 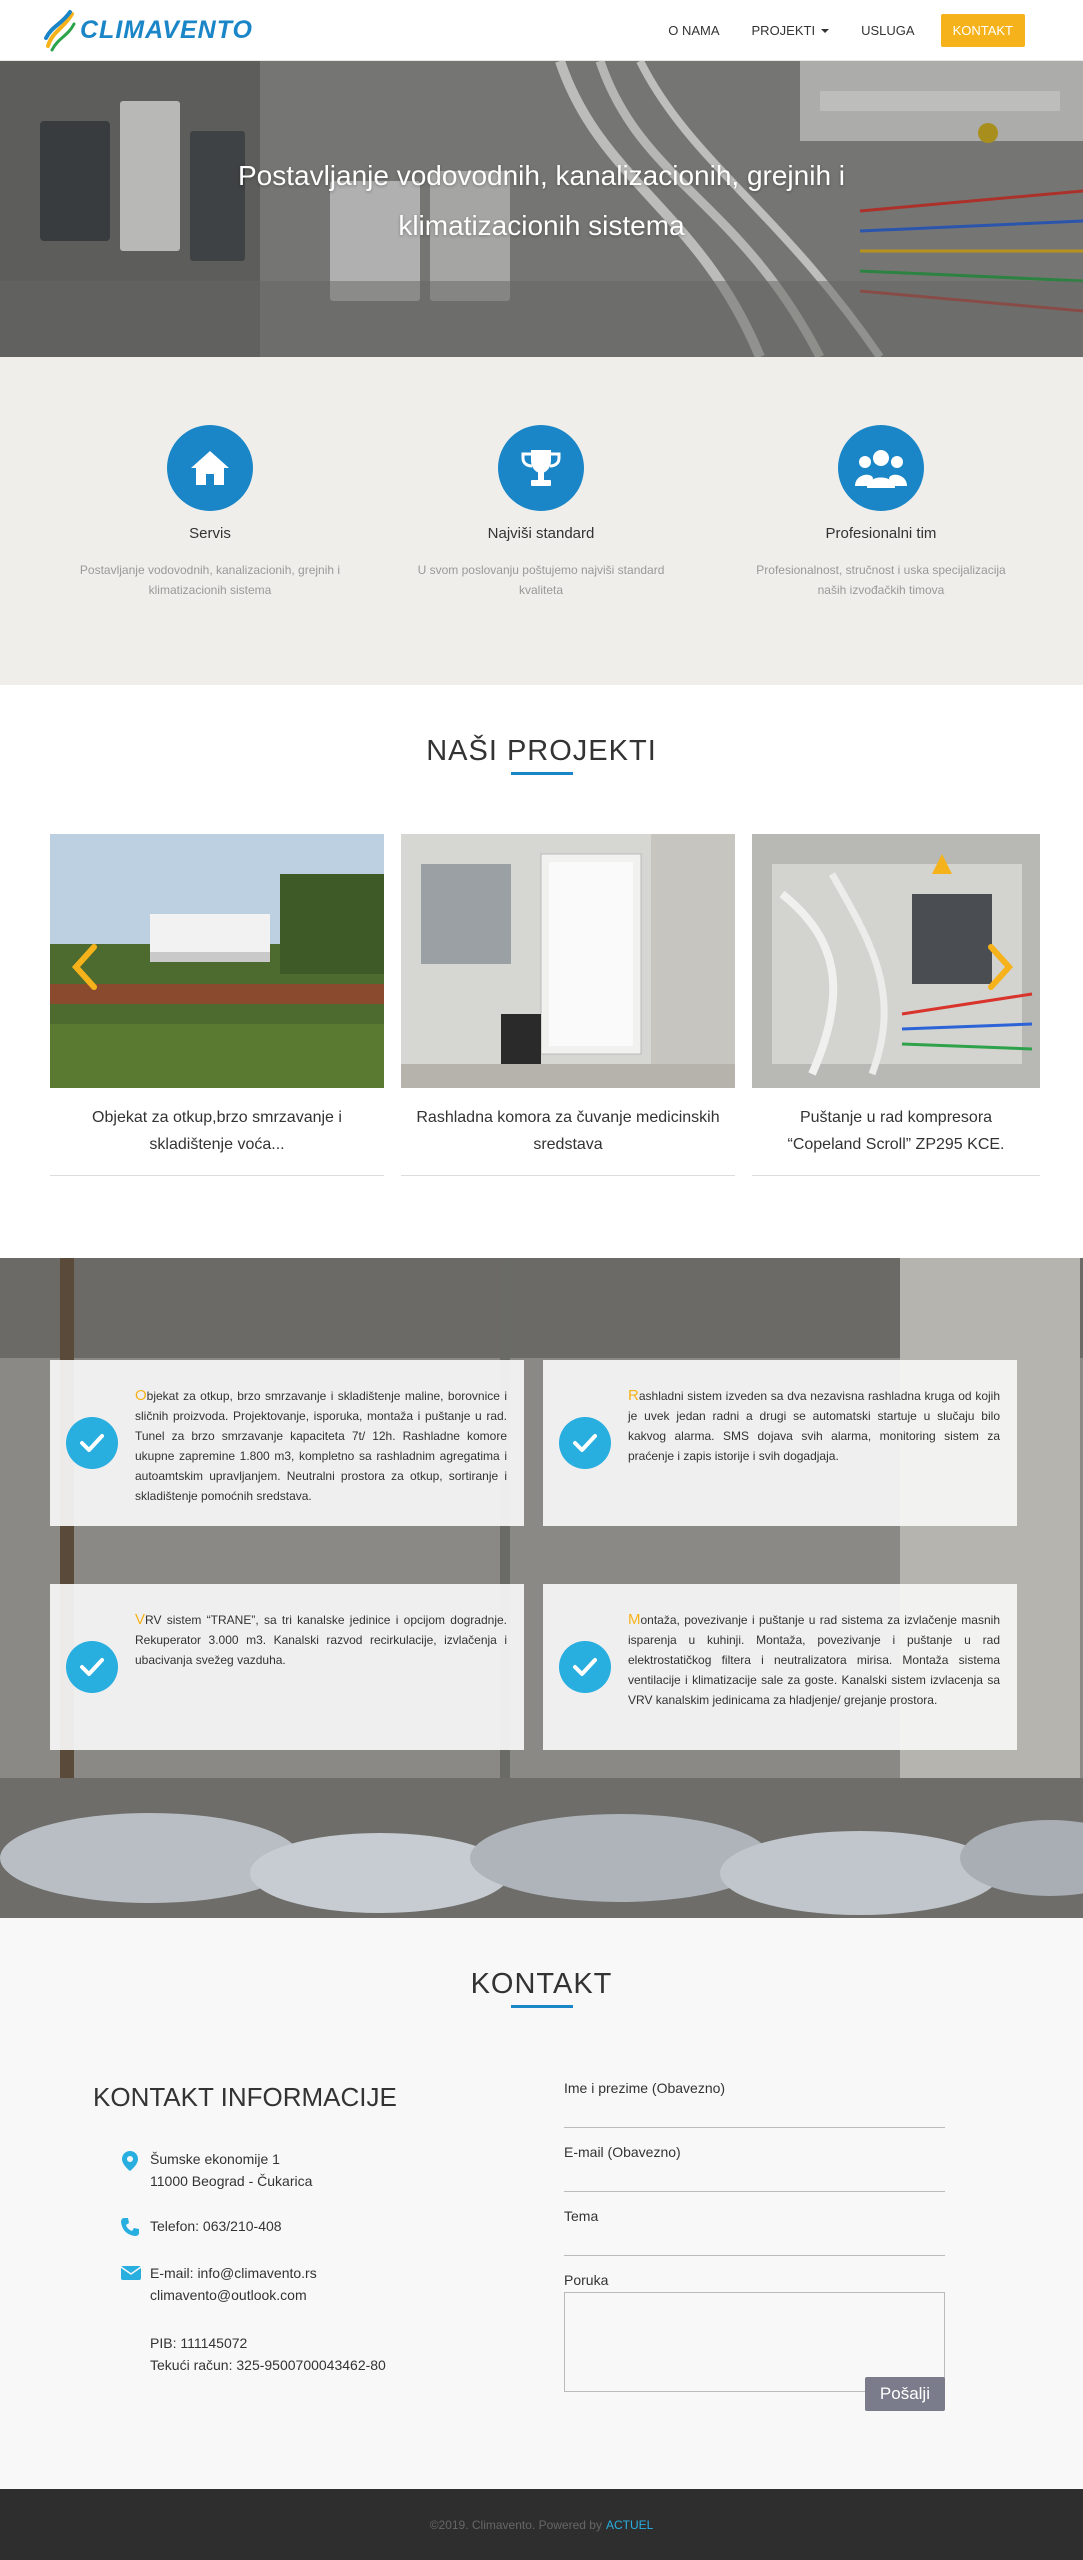 What do you see at coordinates (887, 30) in the screenshot?
I see `nav-item-usluga: USLUGA` at bounding box center [887, 30].